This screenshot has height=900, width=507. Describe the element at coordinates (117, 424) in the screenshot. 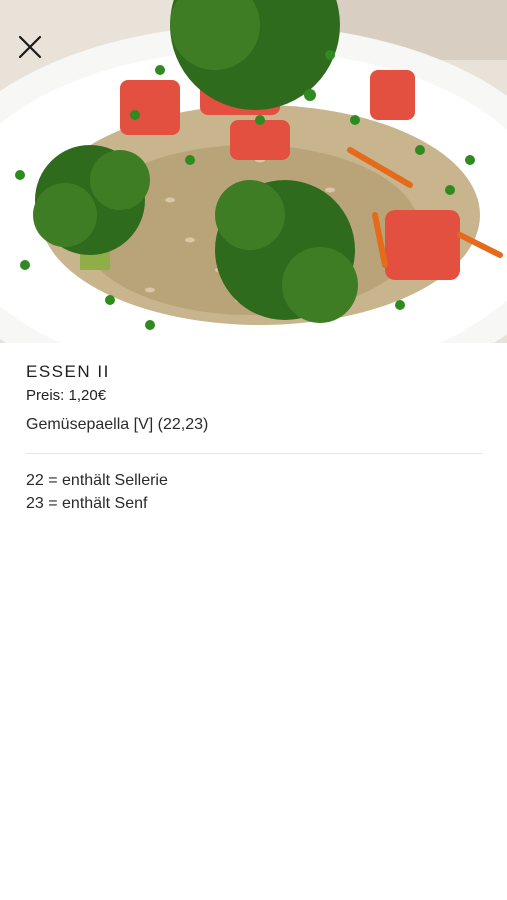

I see `dish-name: Gemüsepaella [V] (22,23)` at that location.